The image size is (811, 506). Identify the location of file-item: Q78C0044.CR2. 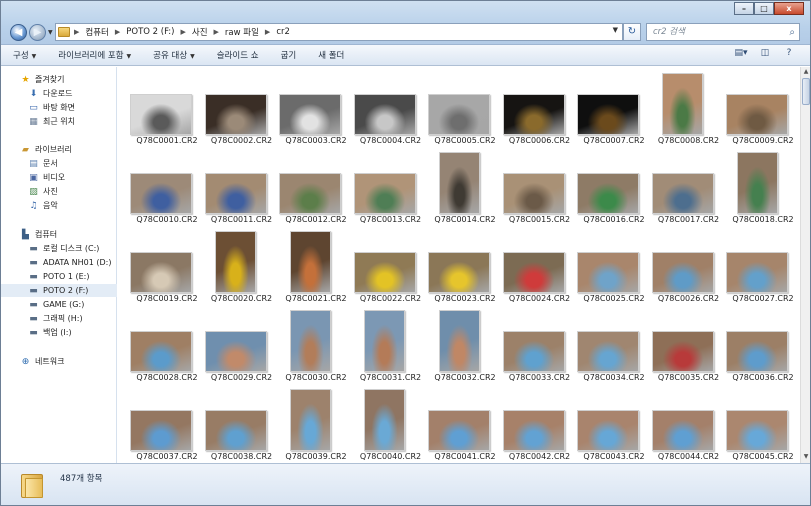
(688, 422).